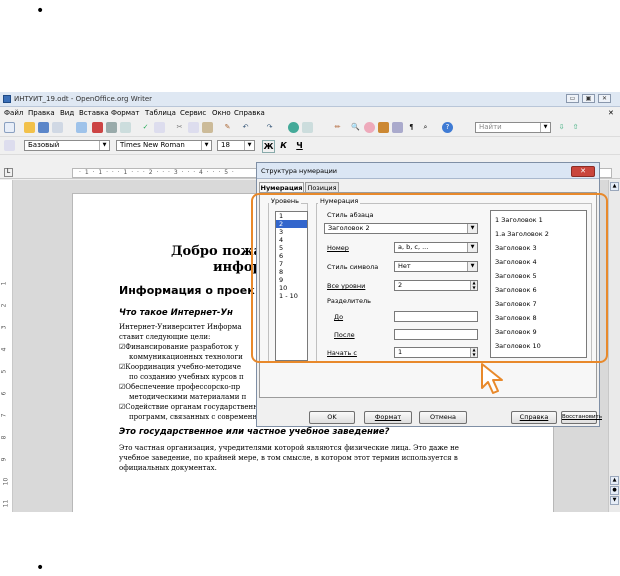 Image resolution: width=620 pixels, height=576 pixels. I want to click on writer-app-icon, so click(7, 99).